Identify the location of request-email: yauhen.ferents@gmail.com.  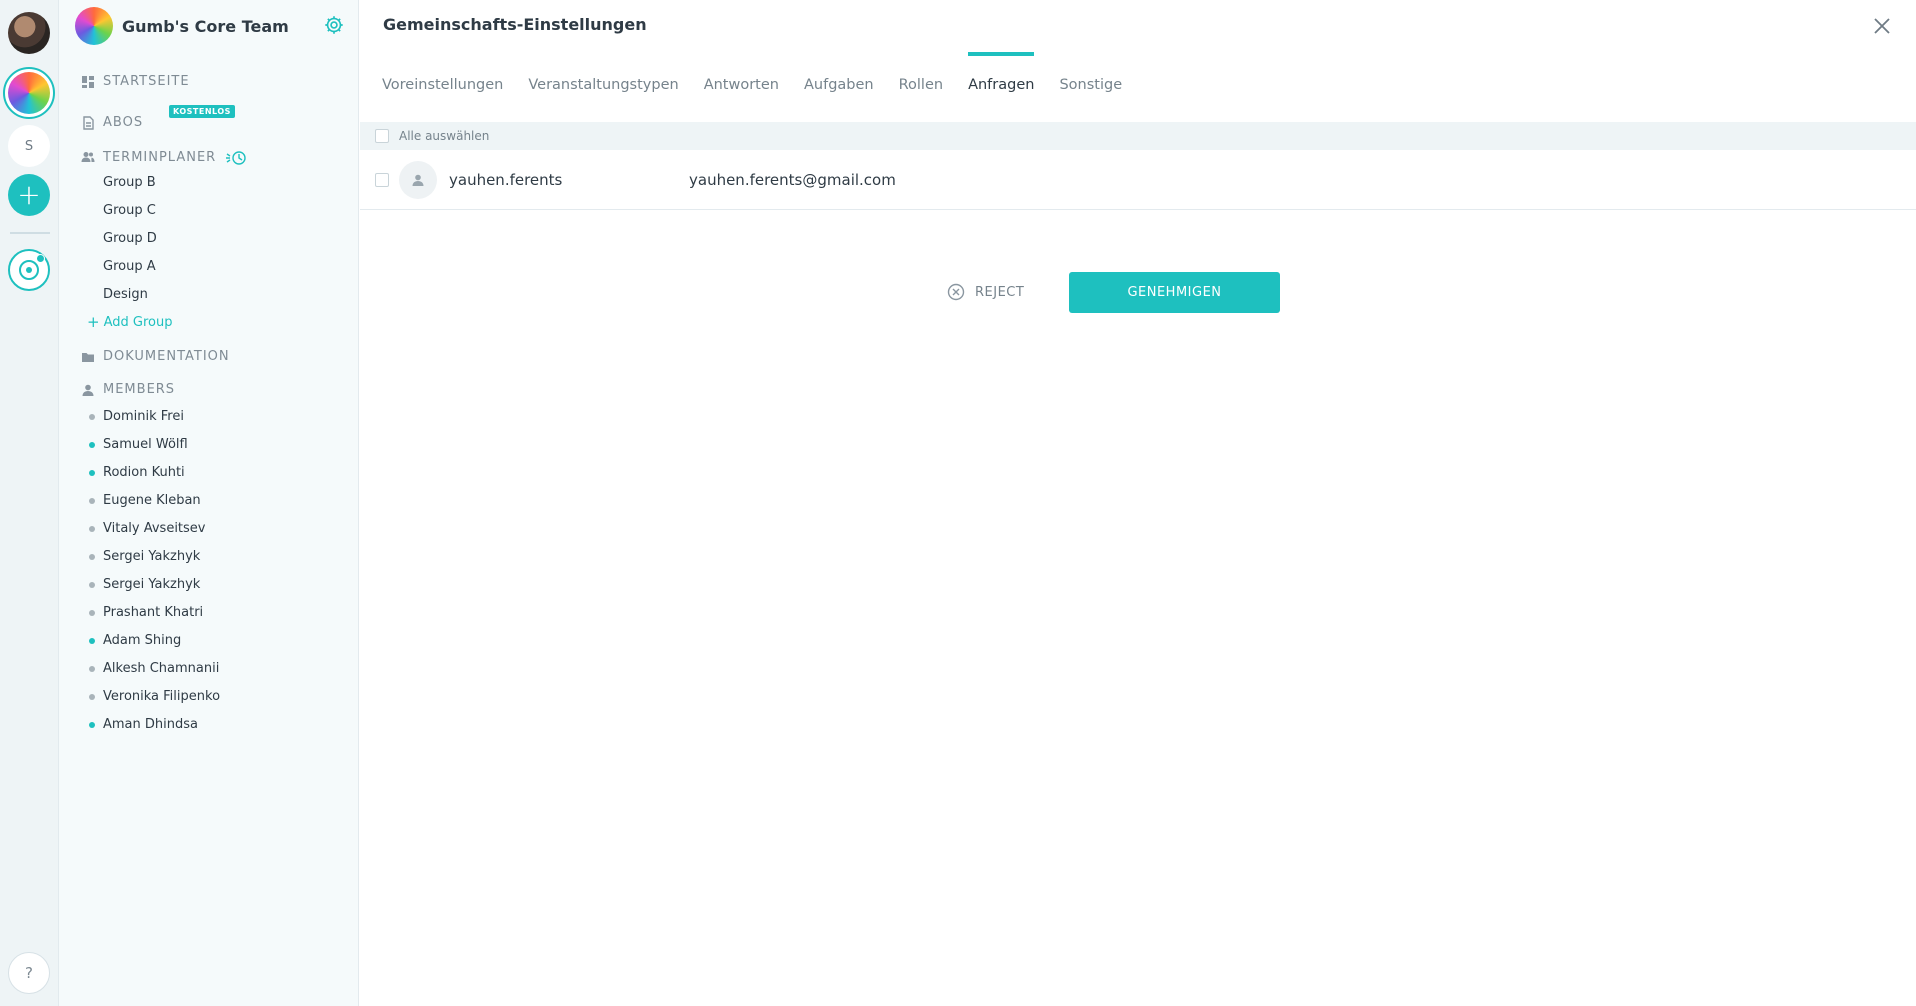
(792, 179).